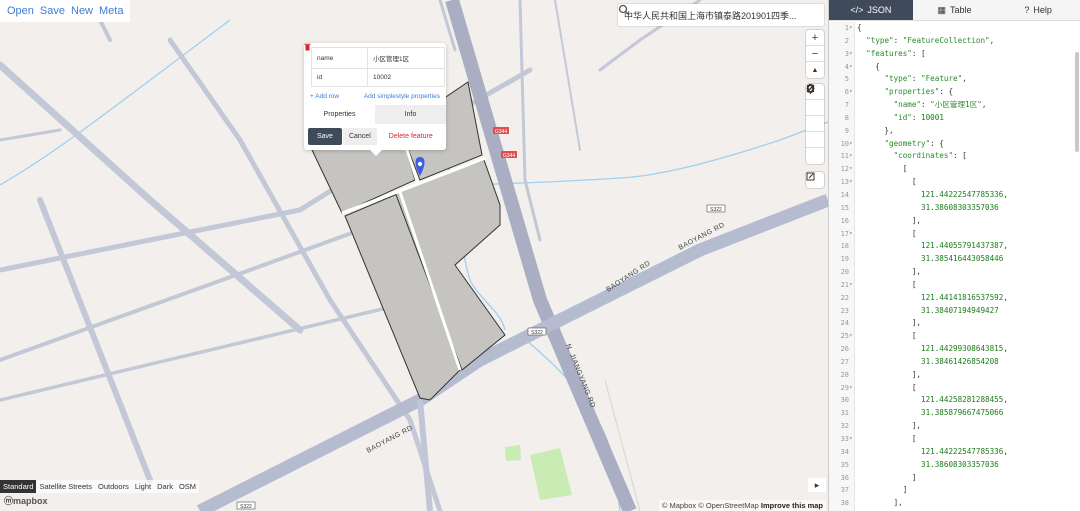 The width and height of the screenshot is (1080, 511). What do you see at coordinates (954, 169) in the screenshot?
I see `code-line: 12 ▾ [` at bounding box center [954, 169].